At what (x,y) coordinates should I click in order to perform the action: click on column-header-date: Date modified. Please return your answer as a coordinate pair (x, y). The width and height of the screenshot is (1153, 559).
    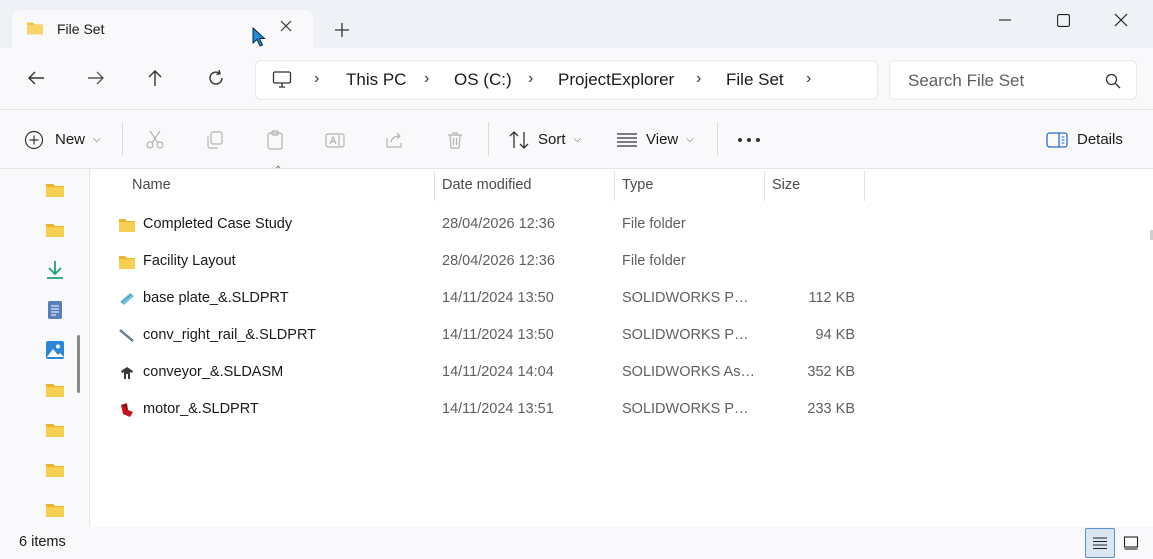
    Looking at the image, I should click on (486, 185).